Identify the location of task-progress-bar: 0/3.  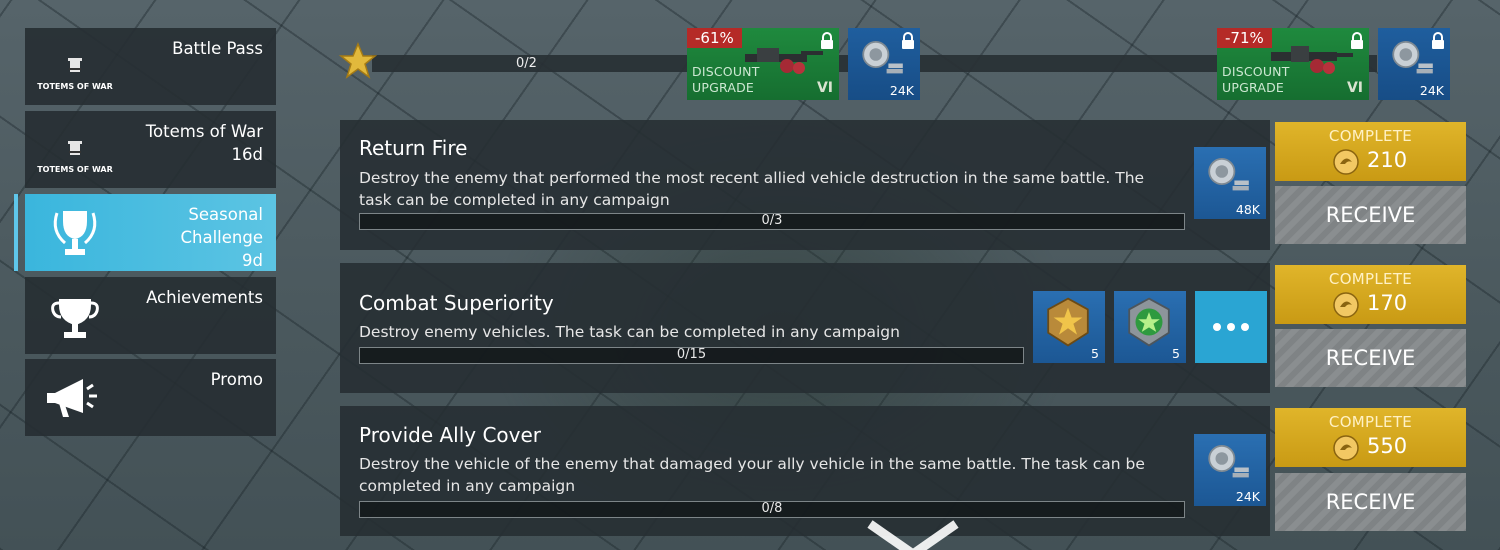
(772, 221).